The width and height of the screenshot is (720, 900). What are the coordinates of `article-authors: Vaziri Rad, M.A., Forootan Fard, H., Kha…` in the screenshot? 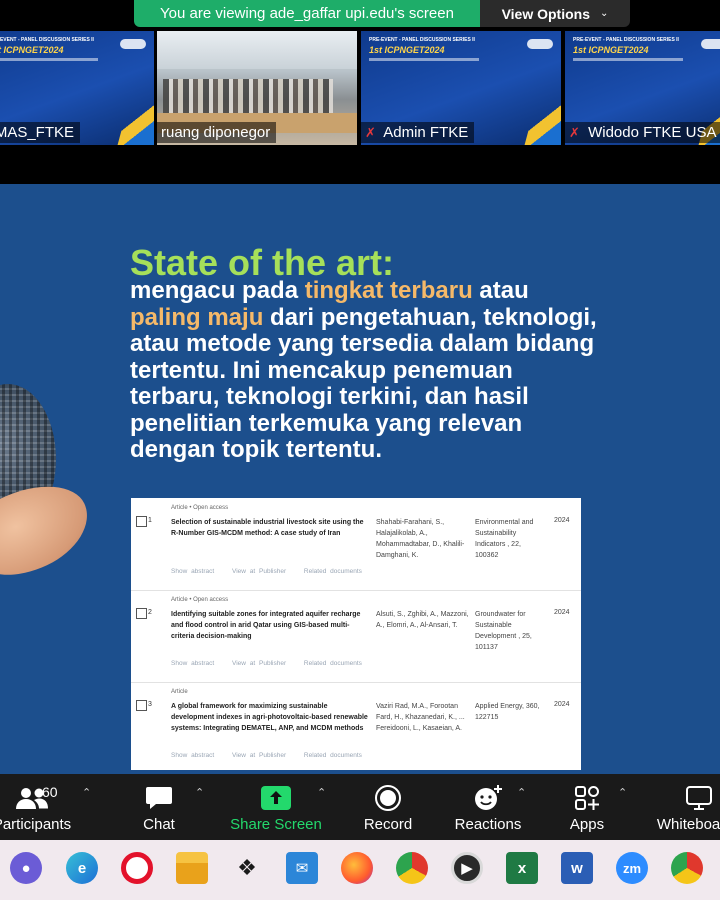 It's located at (420, 717).